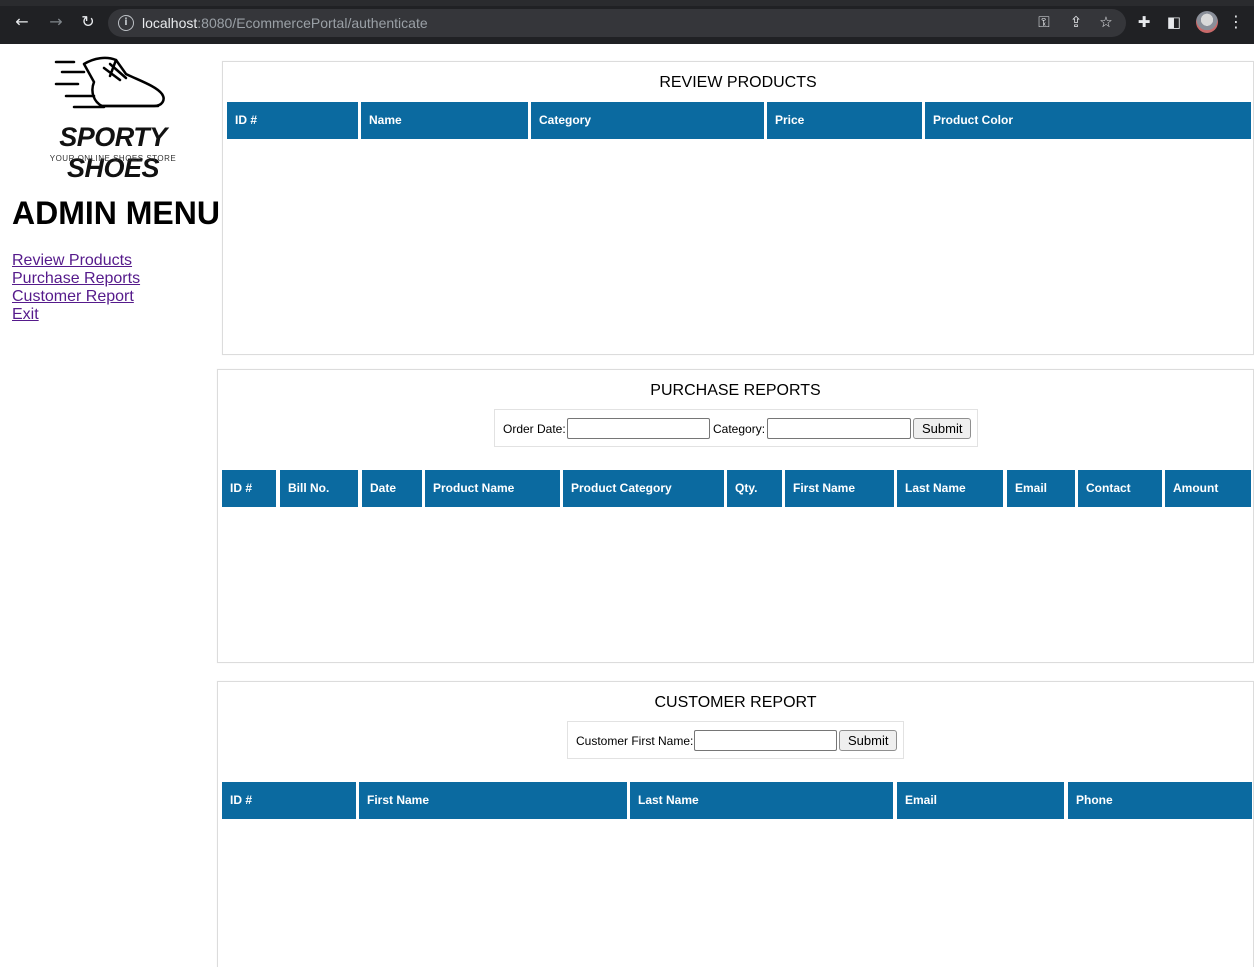 The image size is (1254, 967). I want to click on back-icon: ←, so click(22, 22).